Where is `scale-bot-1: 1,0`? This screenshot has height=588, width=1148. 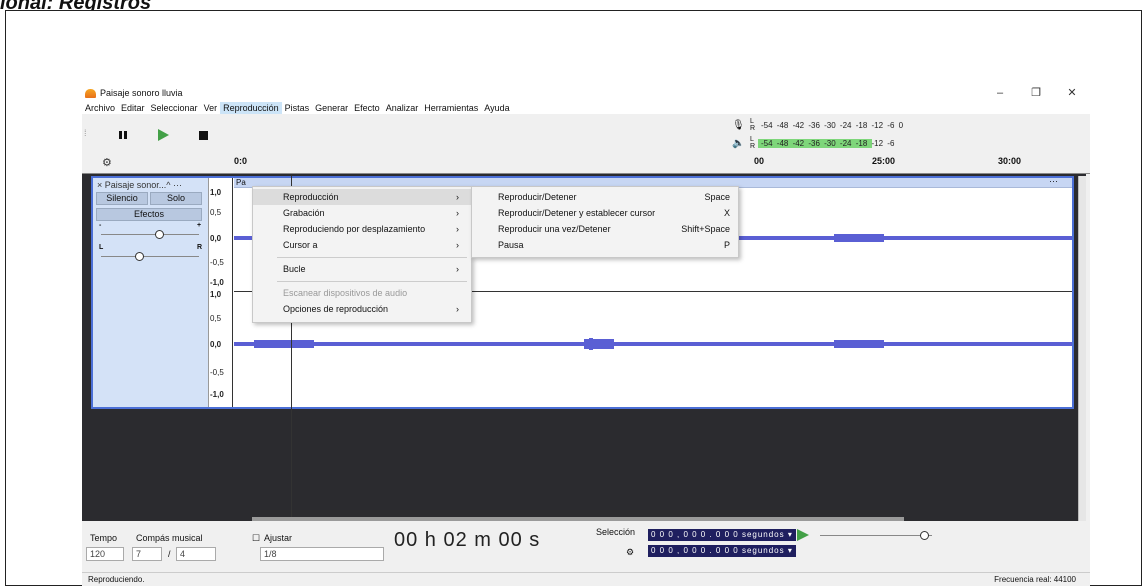
scale-bot-1: 1,0 is located at coordinates (216, 294).